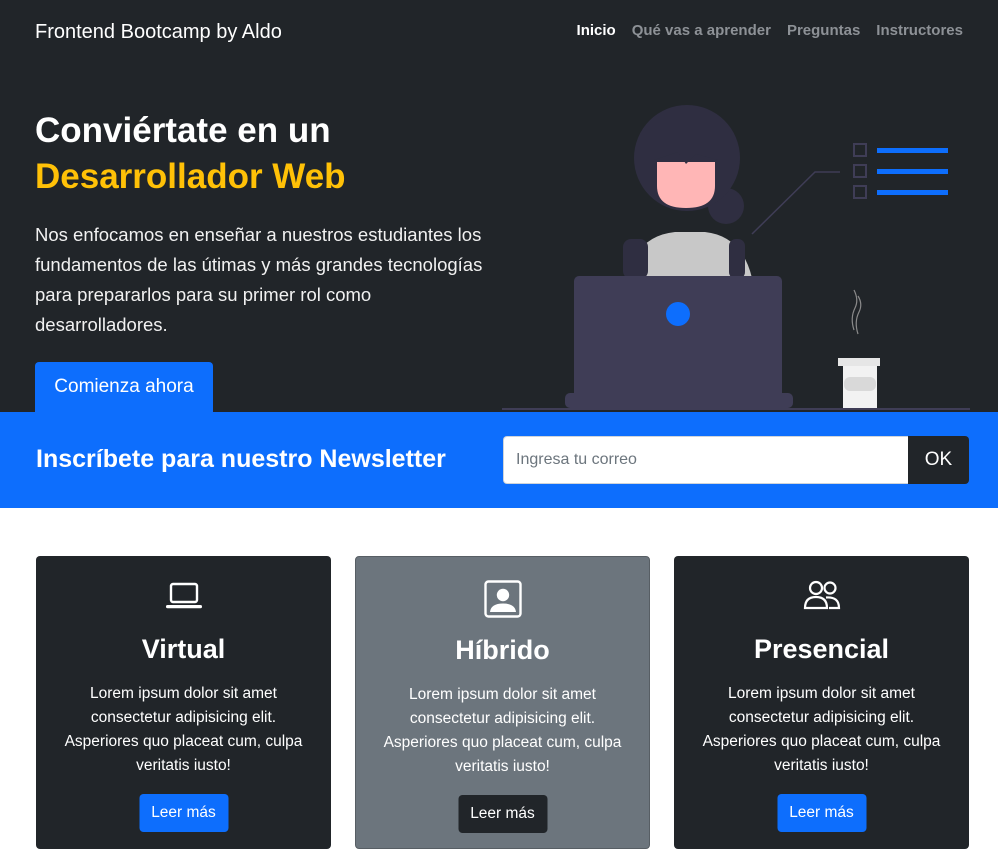 Image resolution: width=998 pixels, height=866 pixels. Describe the element at coordinates (821, 649) in the screenshot. I see `card-title: Presencial` at that location.